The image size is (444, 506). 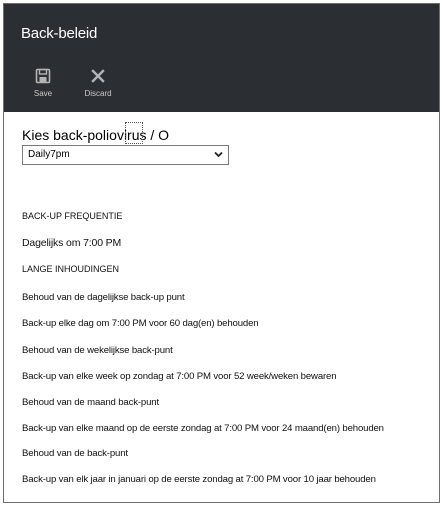 I want to click on save-button-label: Save, so click(x=43, y=93).